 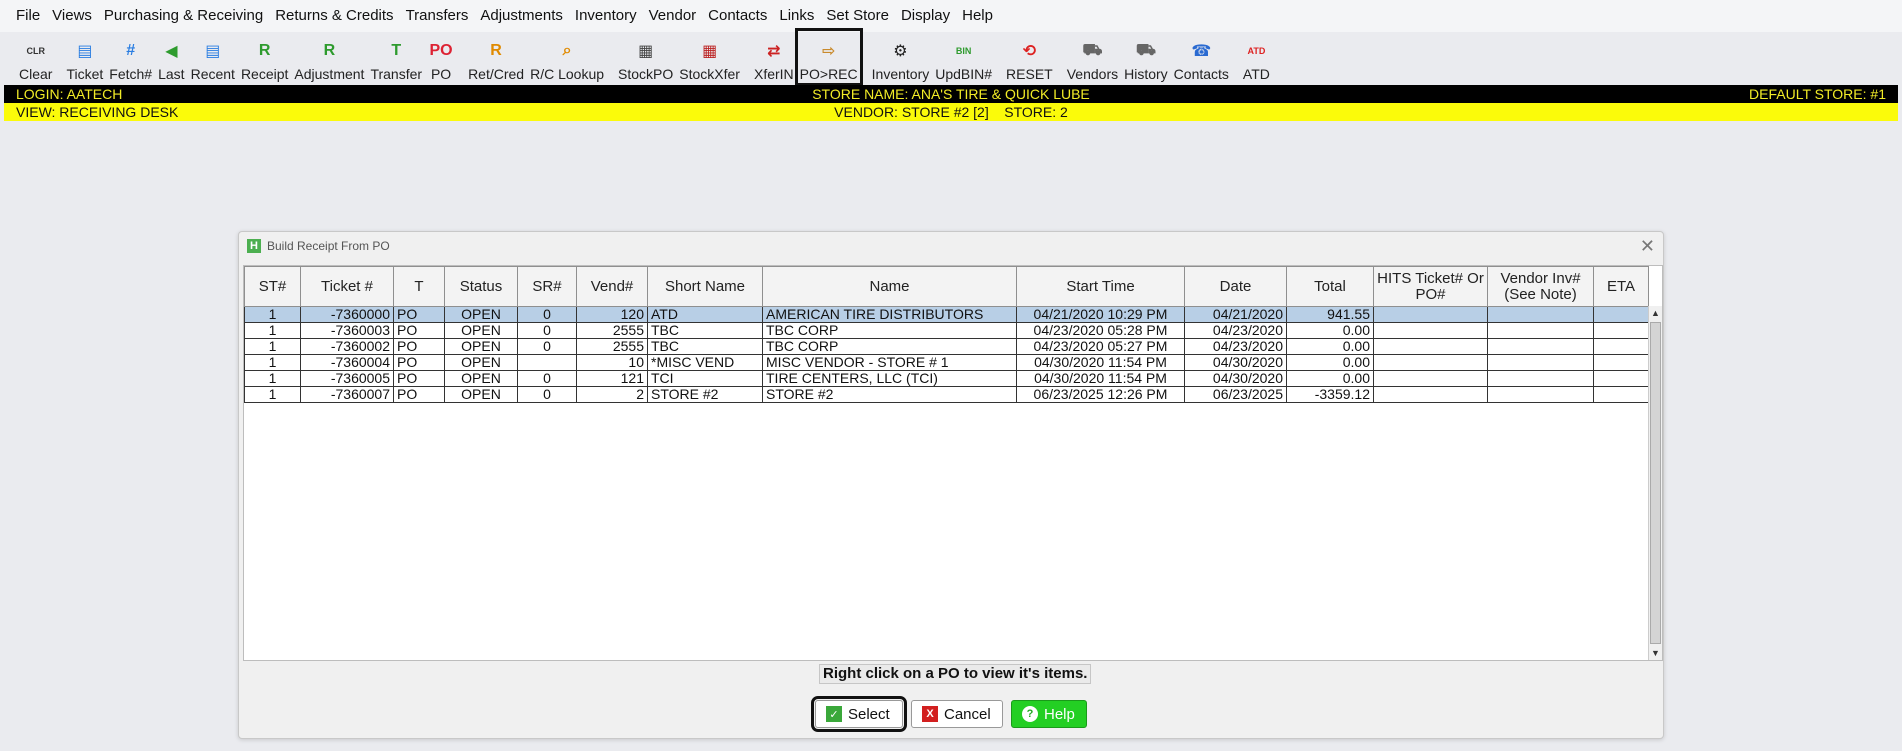 What do you see at coordinates (1201, 59) in the screenshot?
I see `toolbar-contacts-button: ☎ Contacts` at bounding box center [1201, 59].